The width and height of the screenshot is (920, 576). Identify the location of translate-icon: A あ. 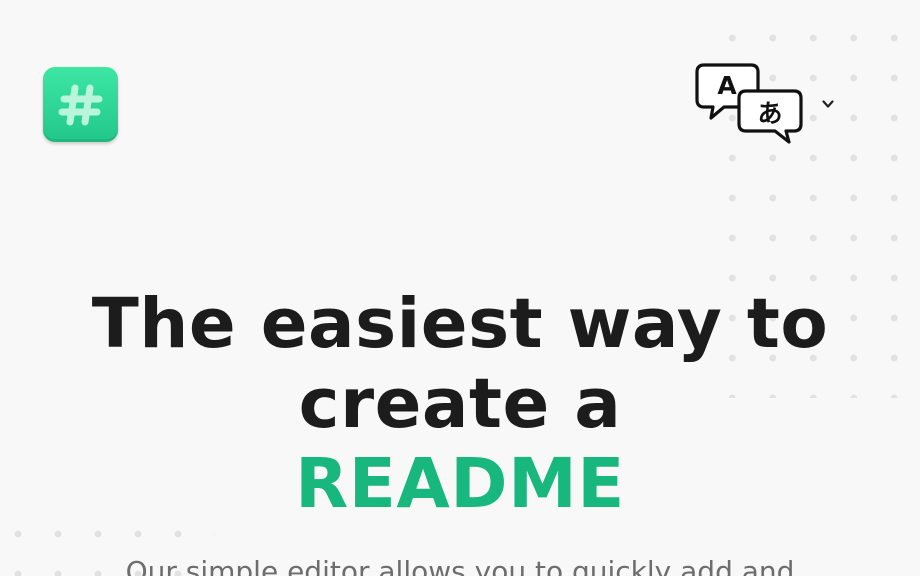
(749, 103).